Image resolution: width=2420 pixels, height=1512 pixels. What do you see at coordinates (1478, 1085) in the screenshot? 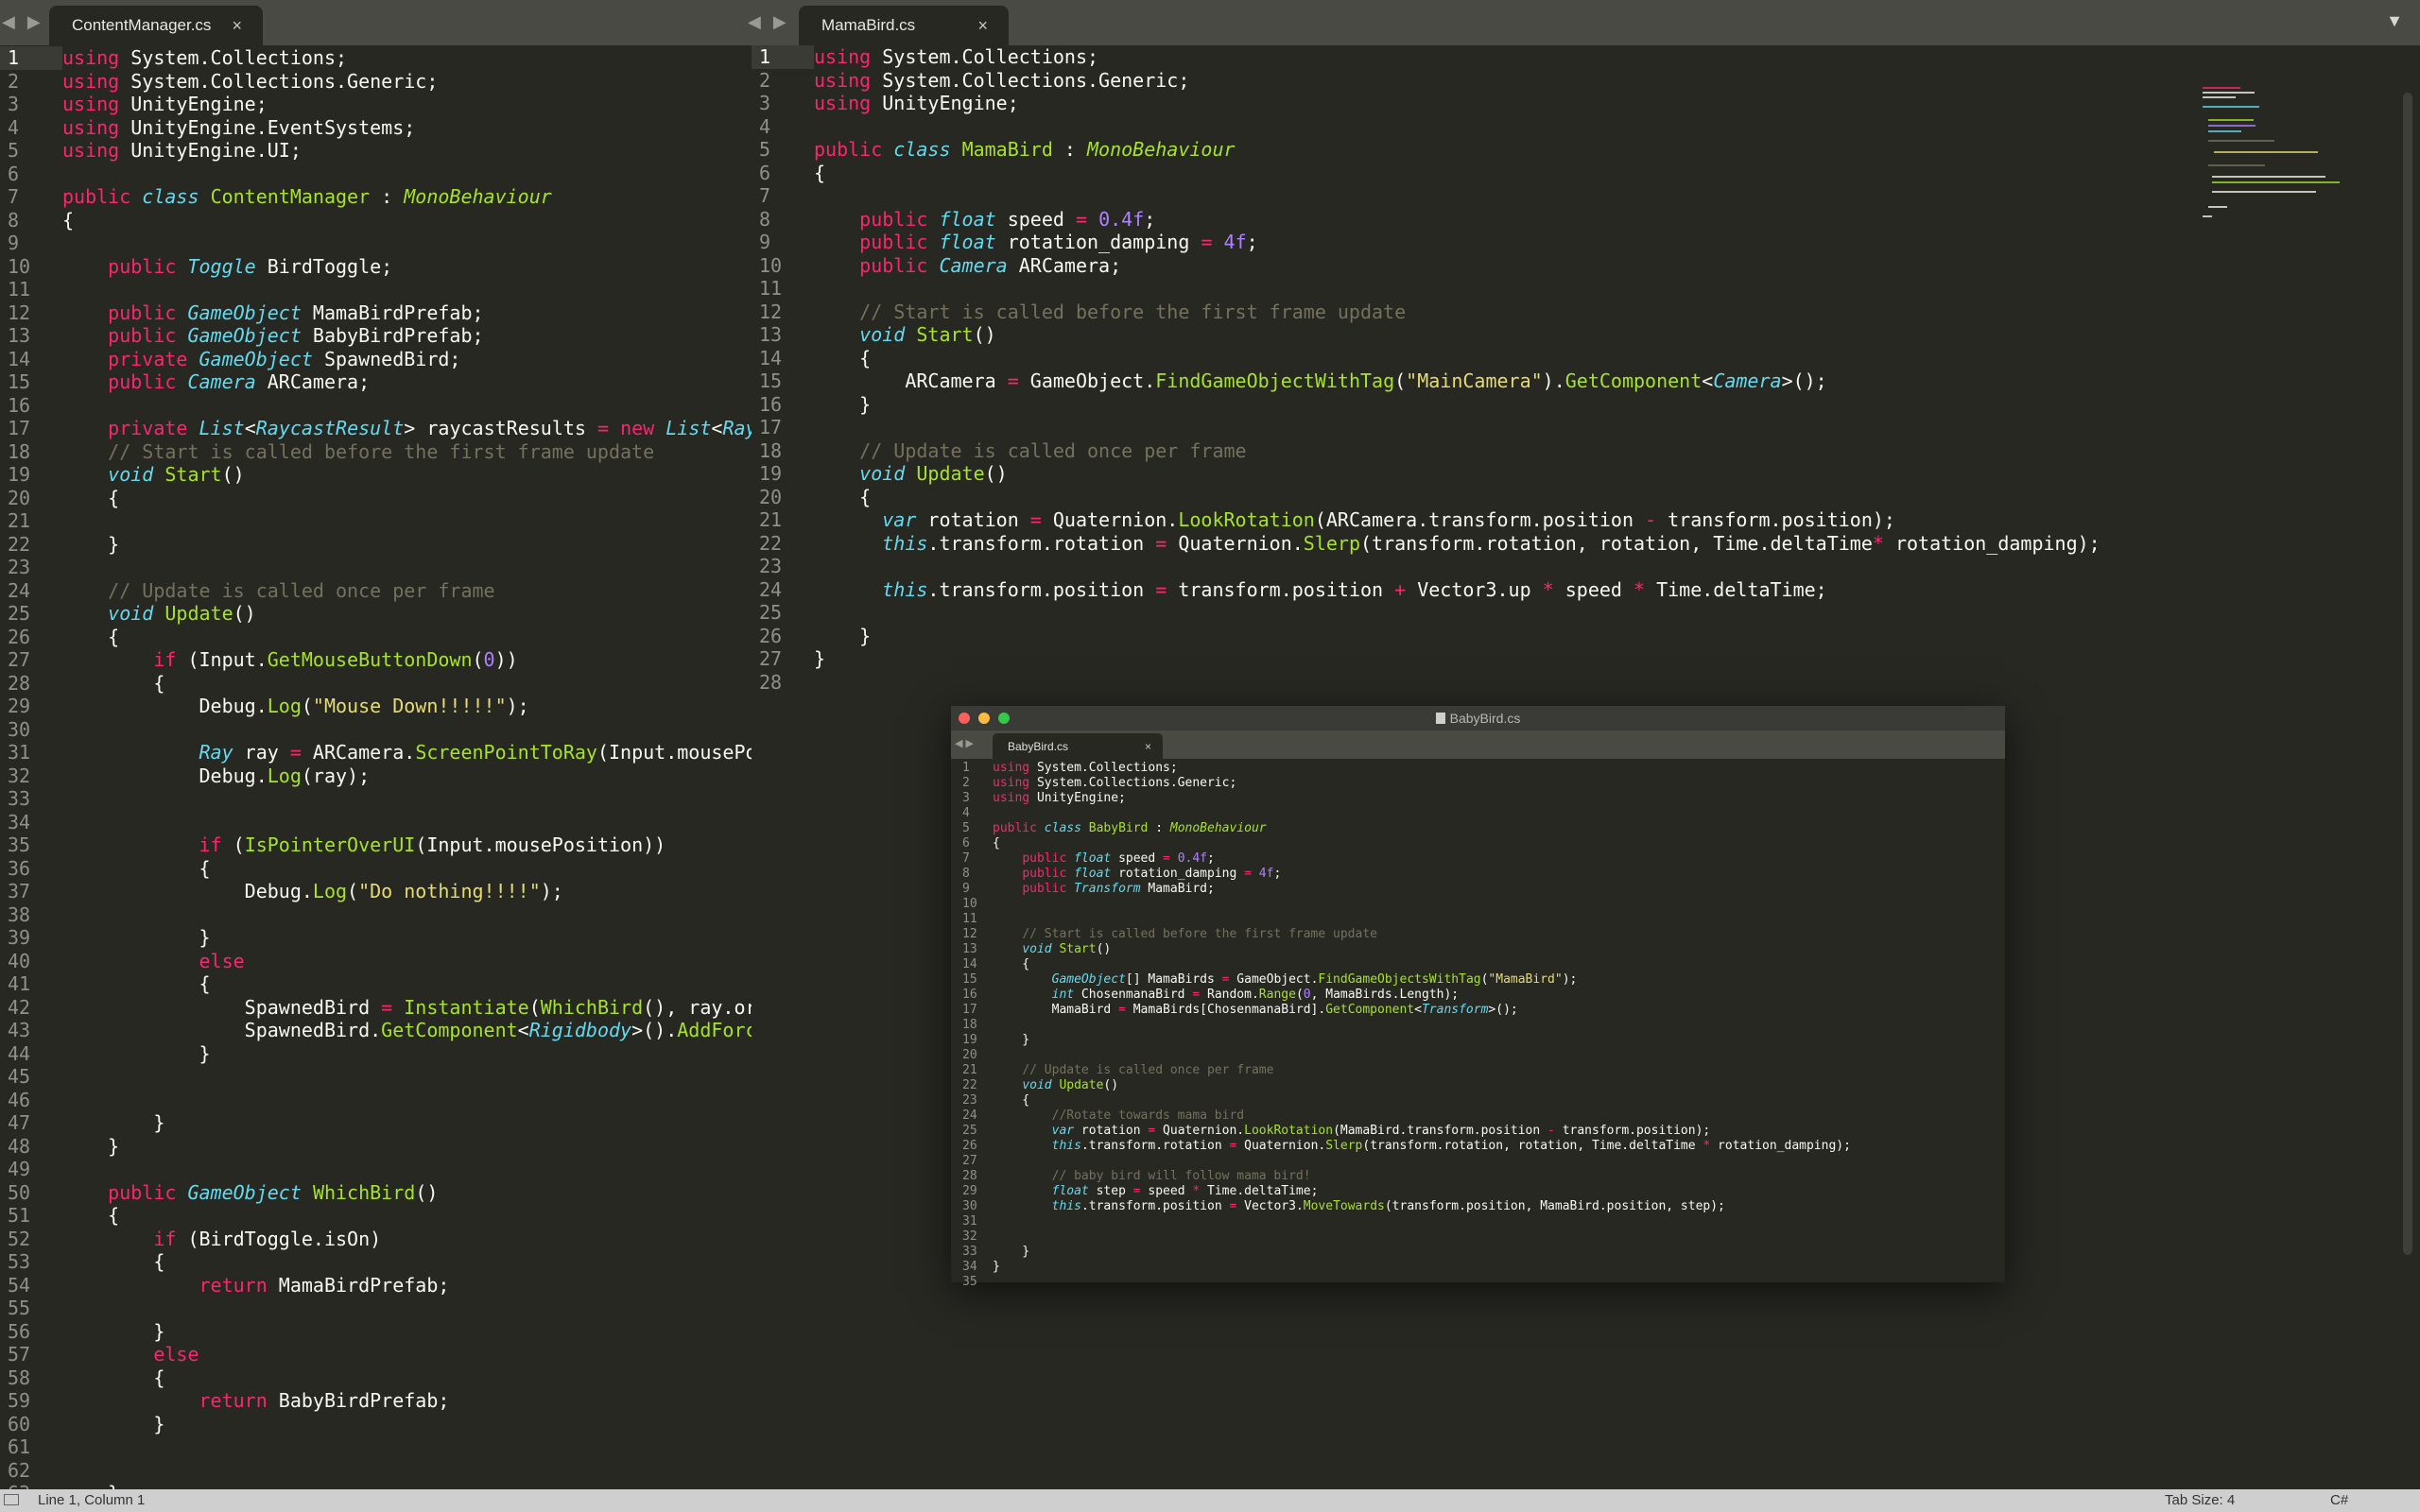
I see `code-line: 22 void Update()` at bounding box center [1478, 1085].